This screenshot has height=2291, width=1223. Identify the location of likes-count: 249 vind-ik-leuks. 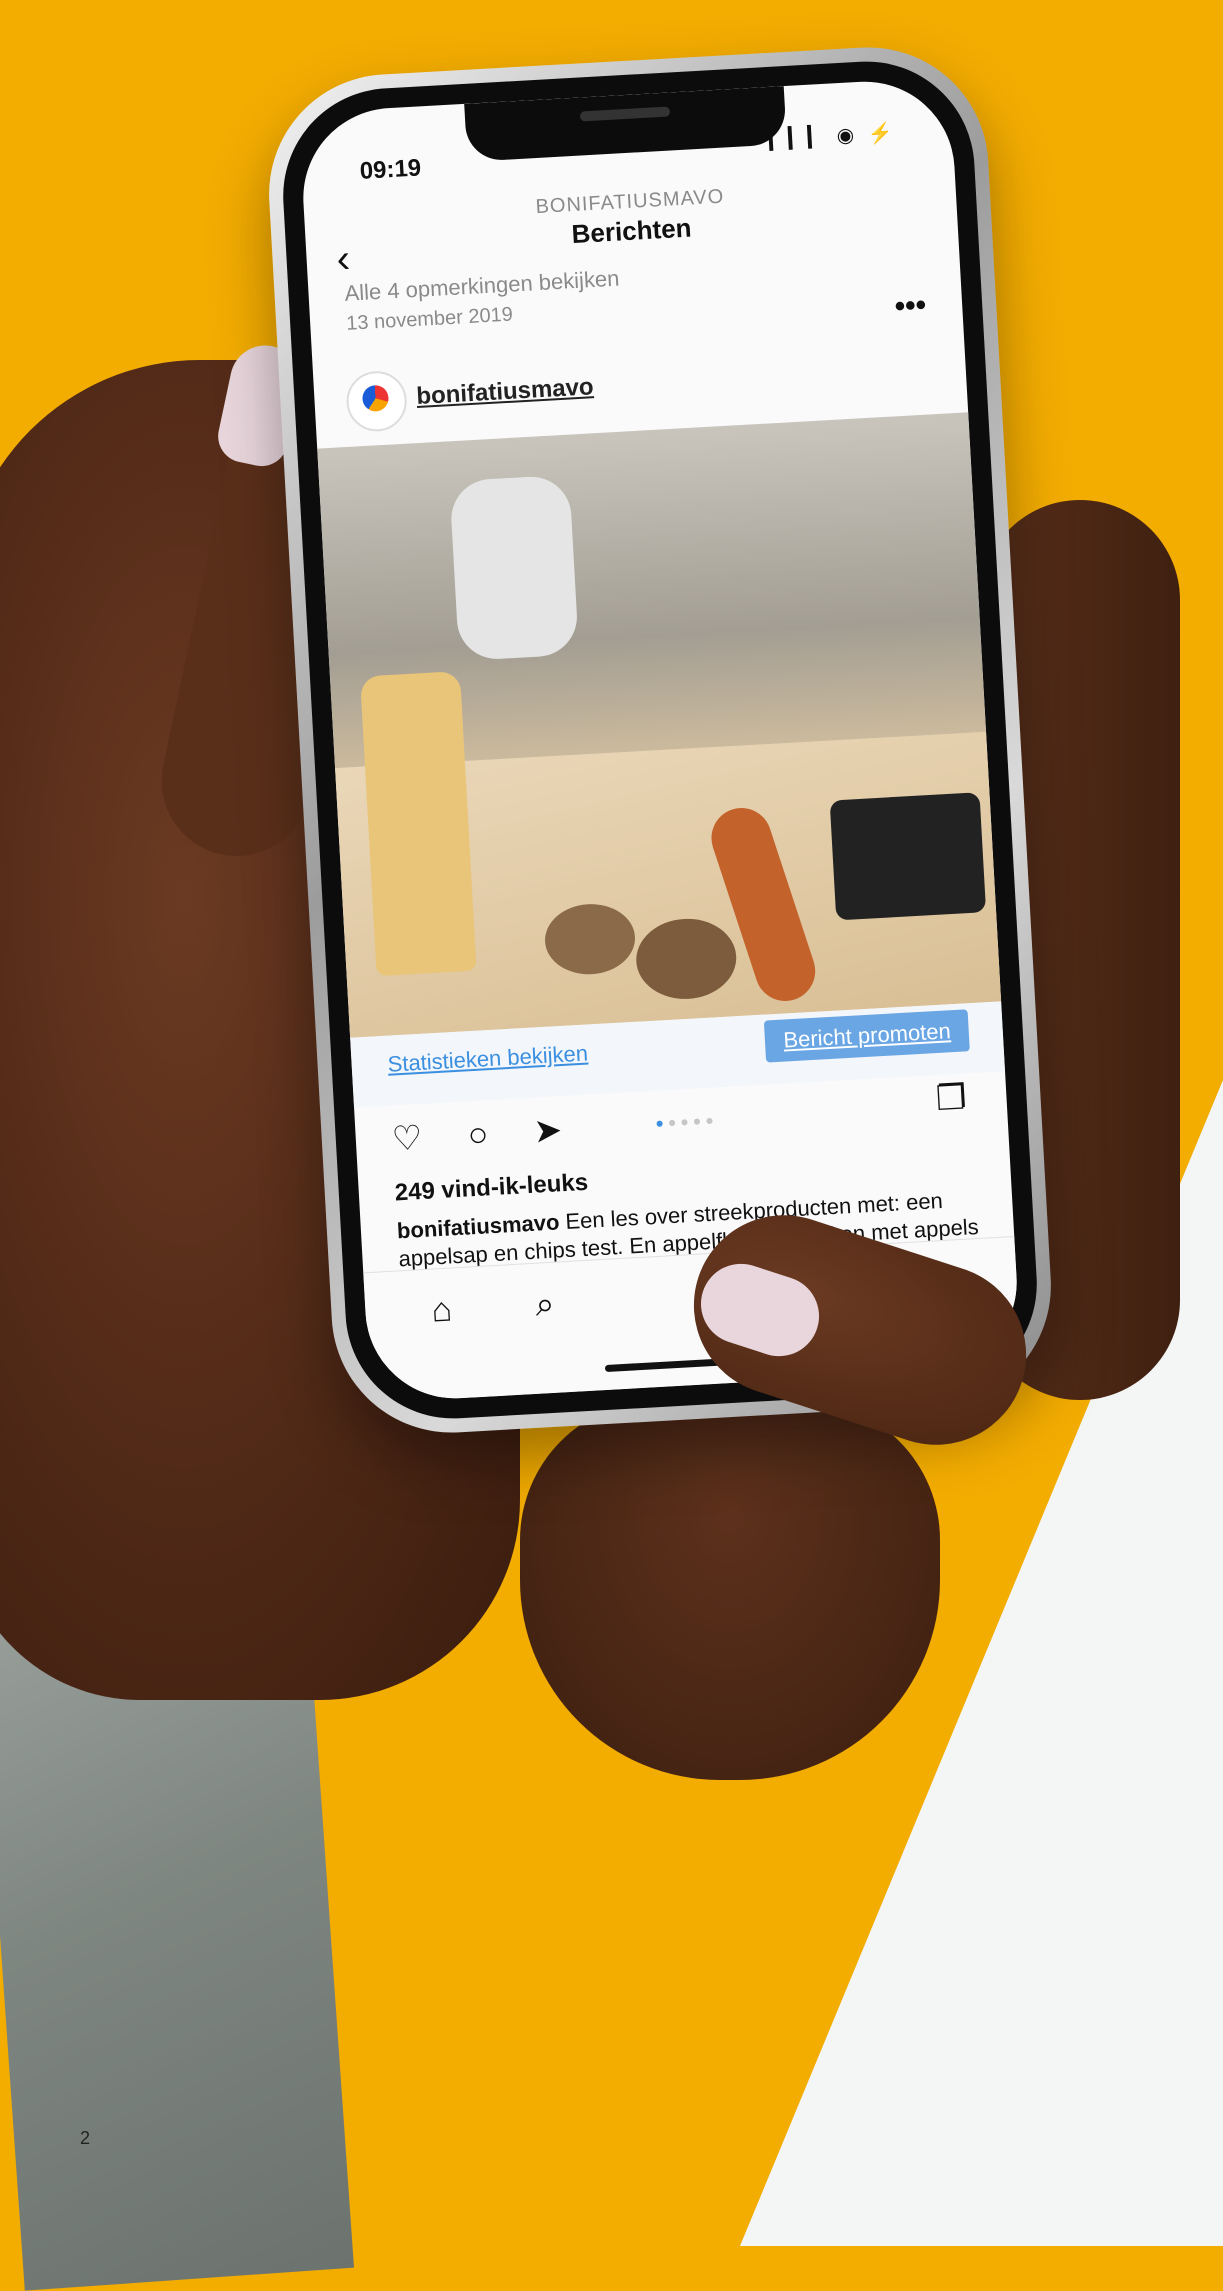
(491, 1188).